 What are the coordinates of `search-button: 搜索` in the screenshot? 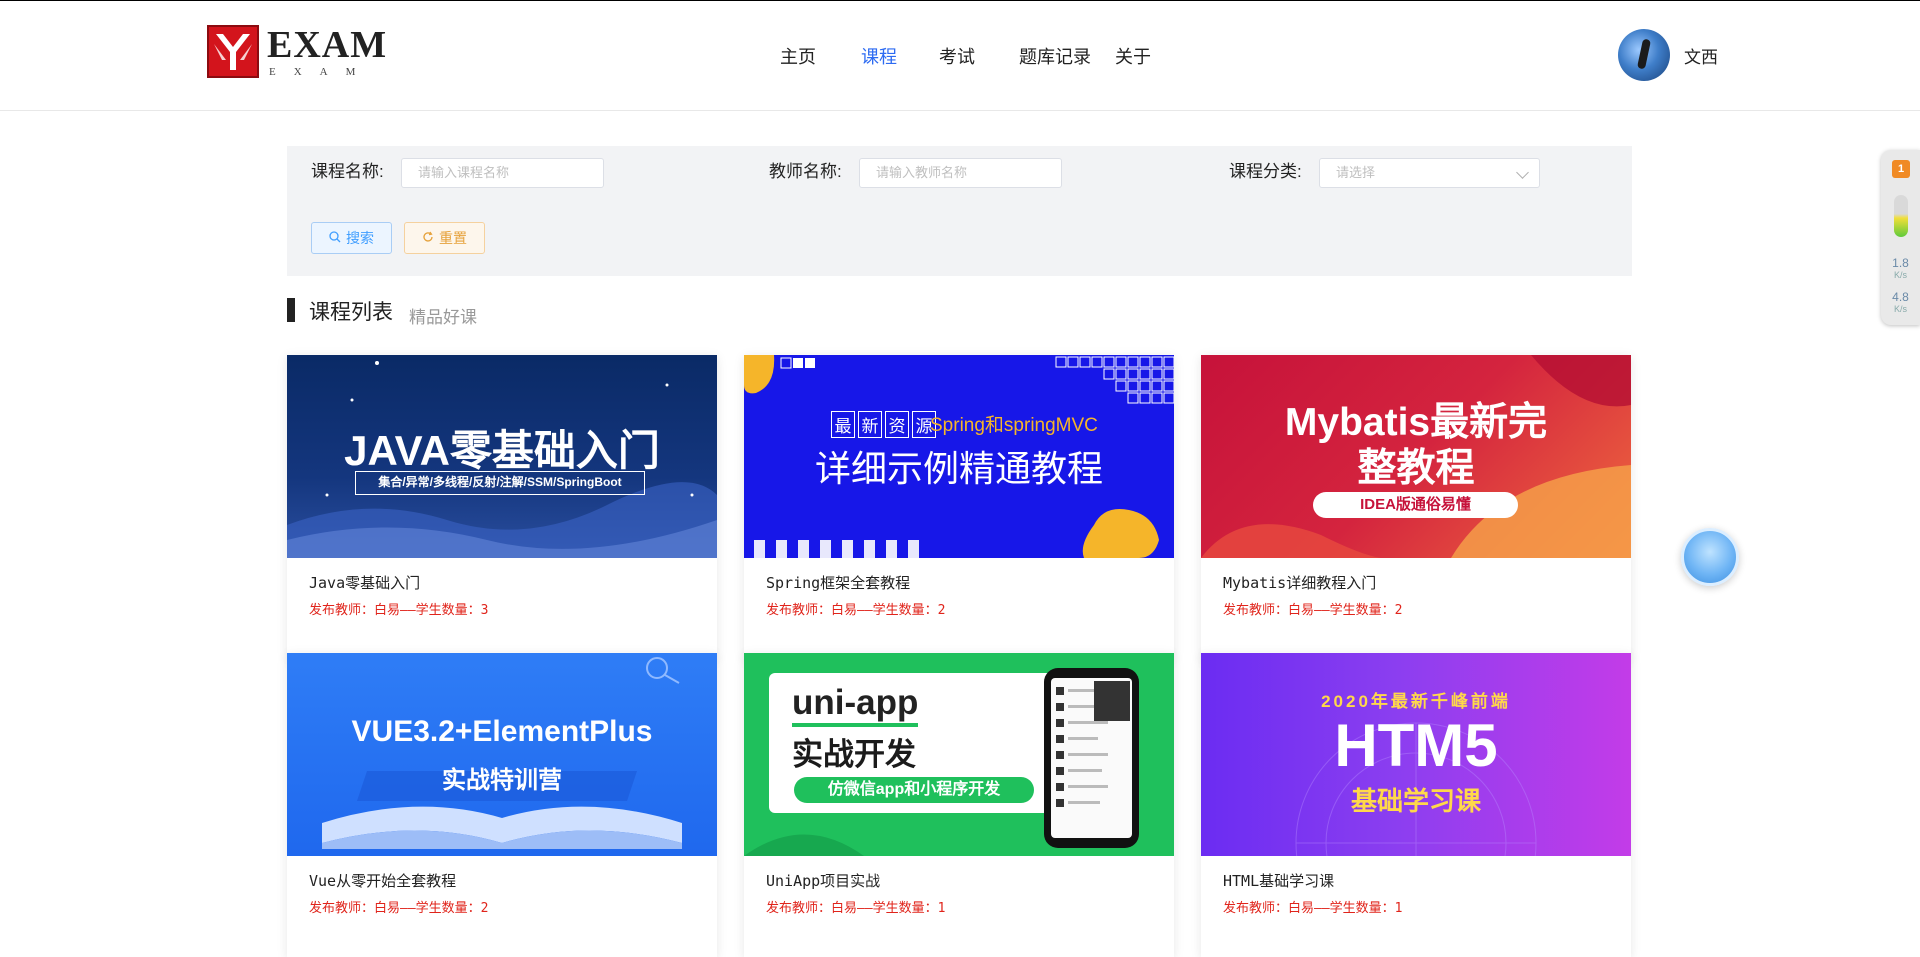 It's located at (351, 238).